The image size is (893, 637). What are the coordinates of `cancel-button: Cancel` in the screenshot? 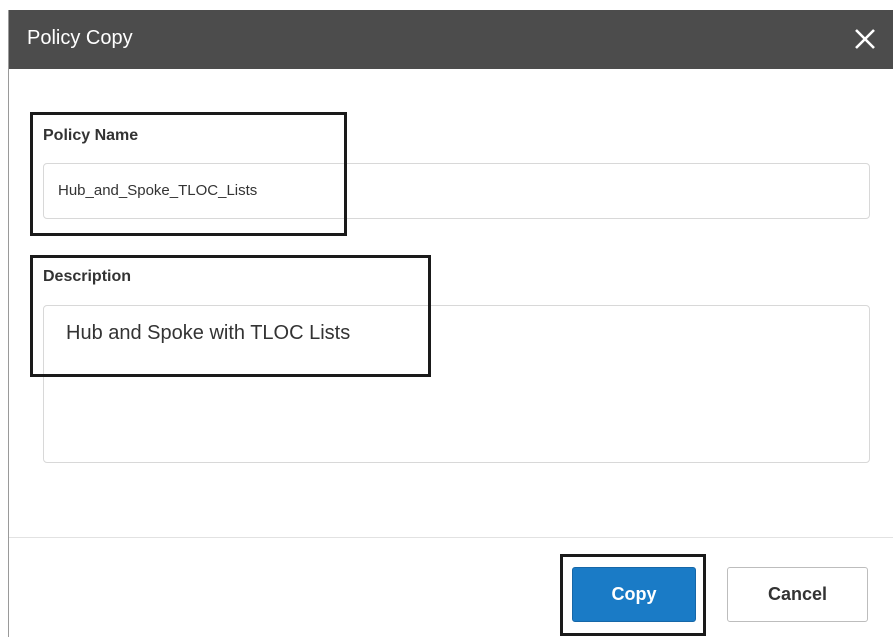 It's located at (797, 594).